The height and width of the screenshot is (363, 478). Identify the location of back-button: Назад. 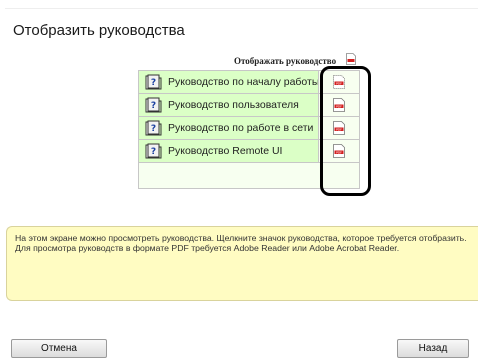
(433, 348).